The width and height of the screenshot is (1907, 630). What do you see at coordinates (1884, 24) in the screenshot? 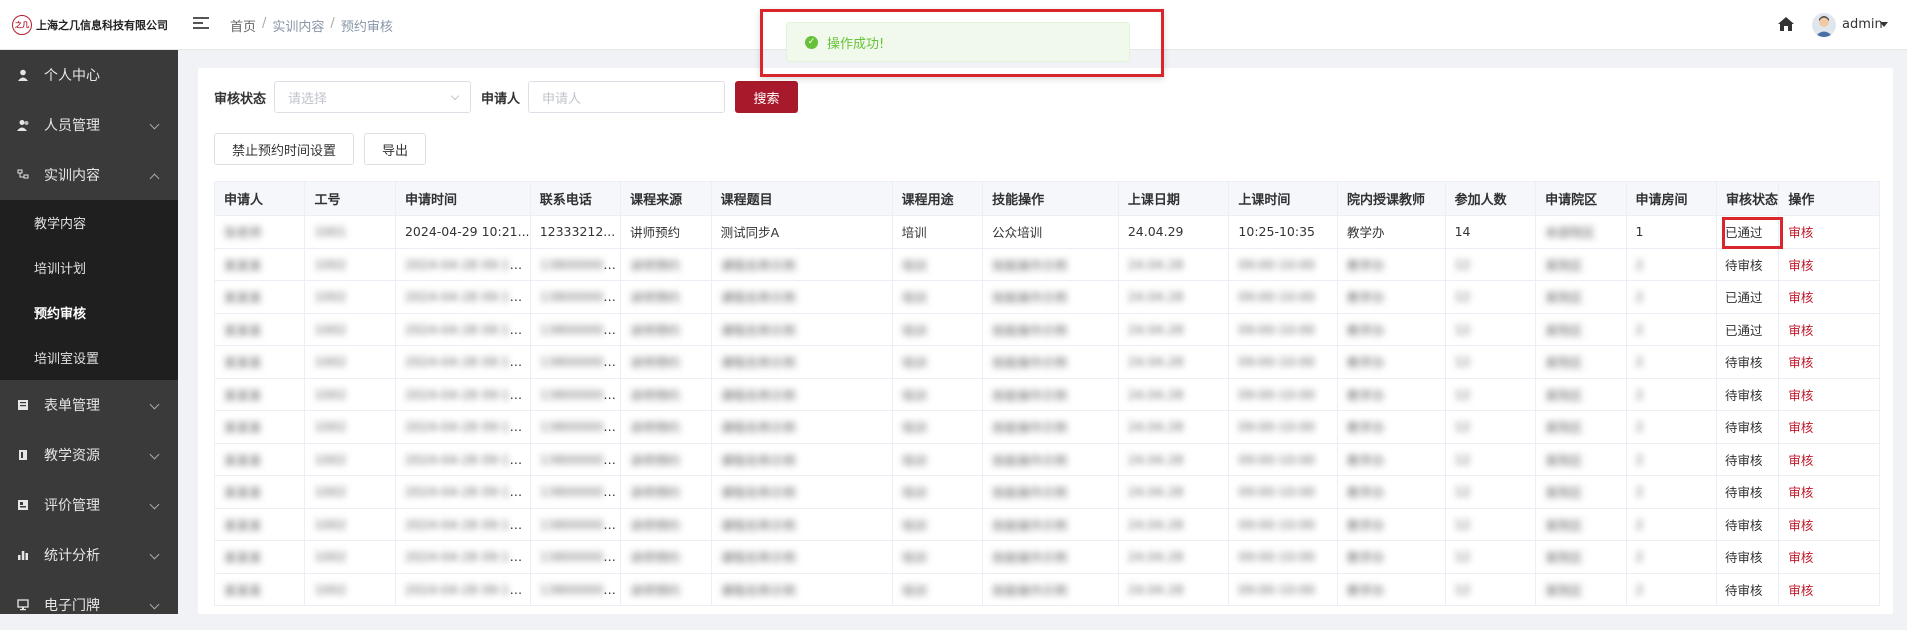
I see `user-menu-caret-icon` at bounding box center [1884, 24].